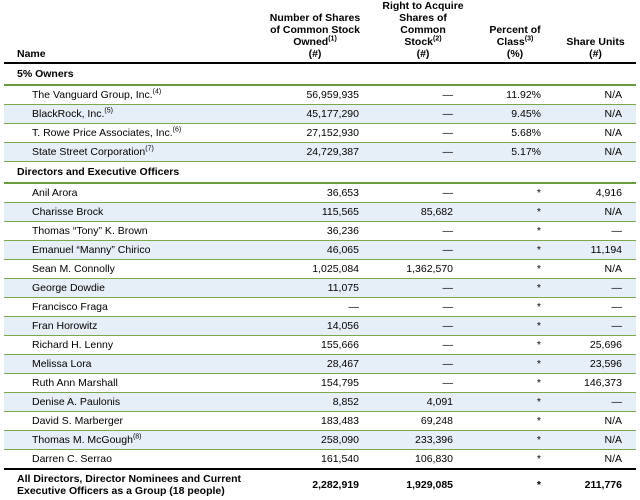  I want to click on table-row: Sean M. Connolly 1,025,084 1,362,570 * N/A, so click(320, 269).